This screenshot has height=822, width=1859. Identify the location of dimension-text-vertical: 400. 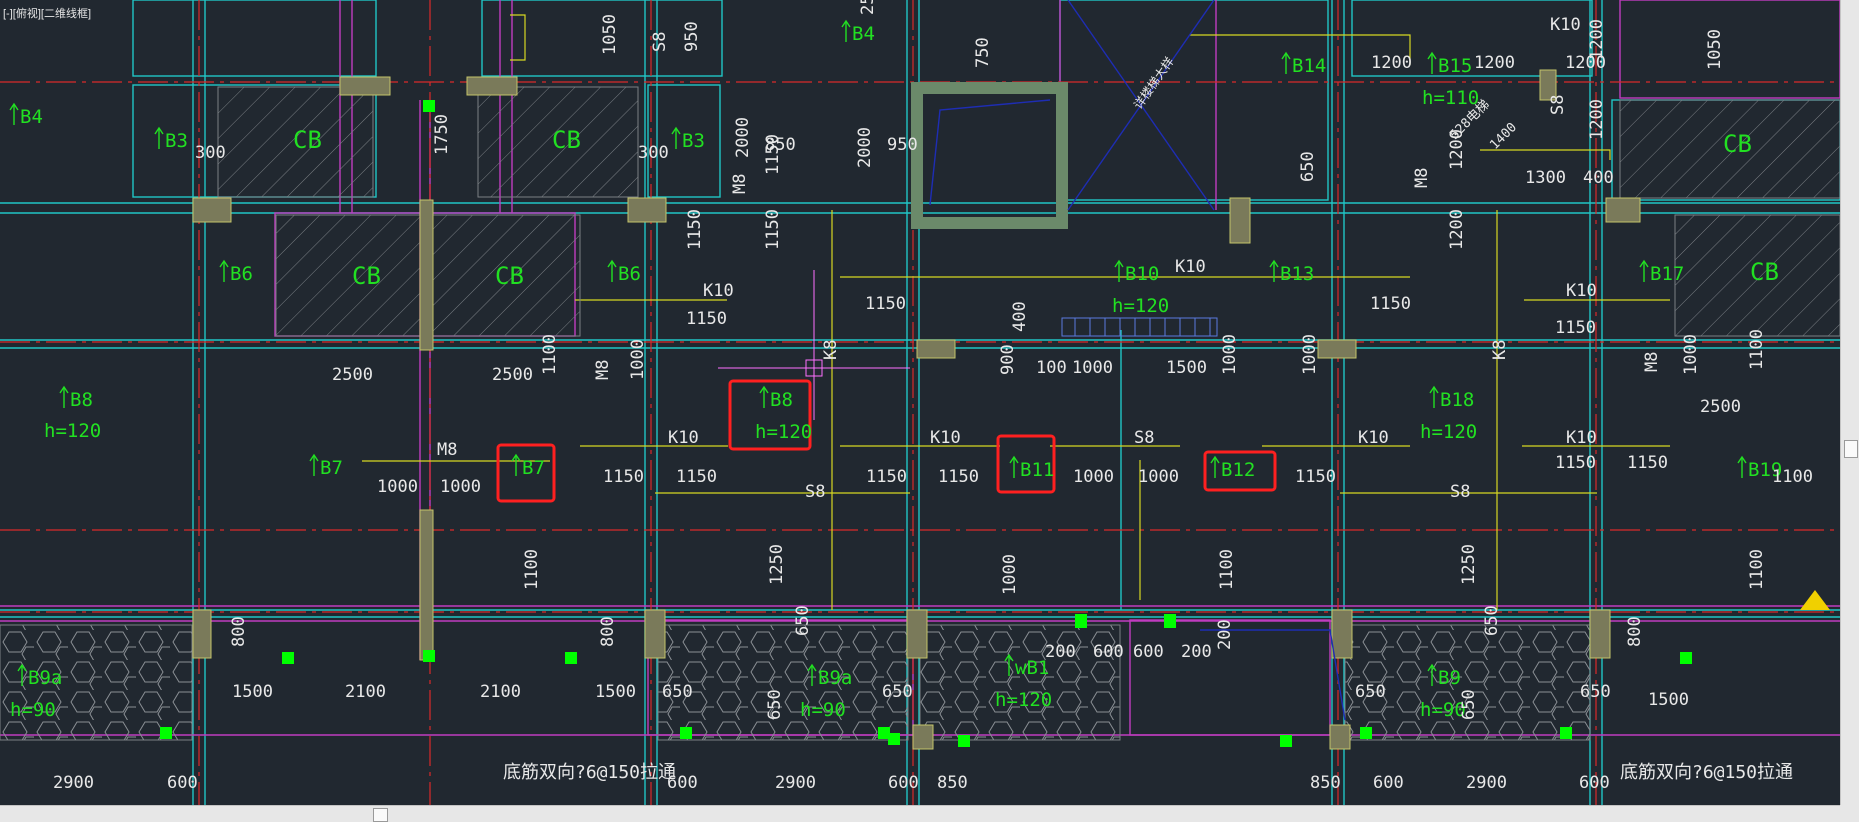
(1020, 316).